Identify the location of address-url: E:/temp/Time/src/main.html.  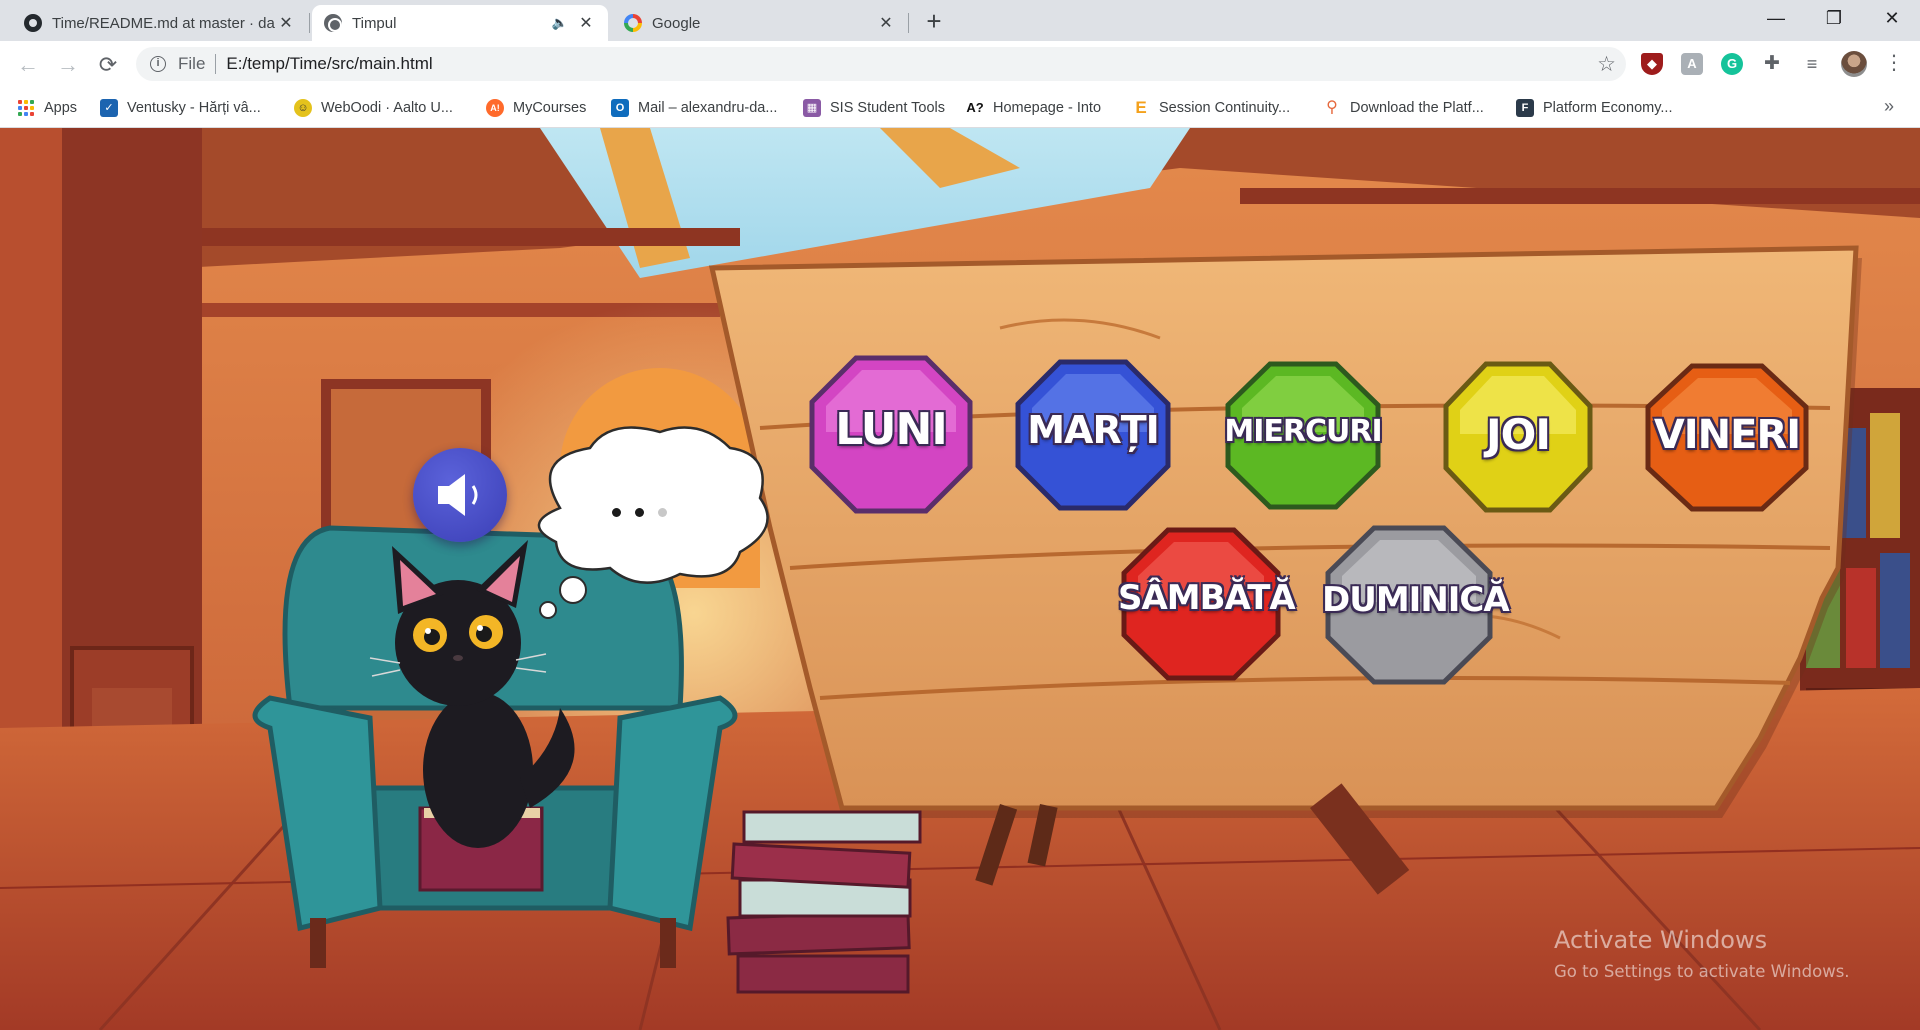
(329, 64).